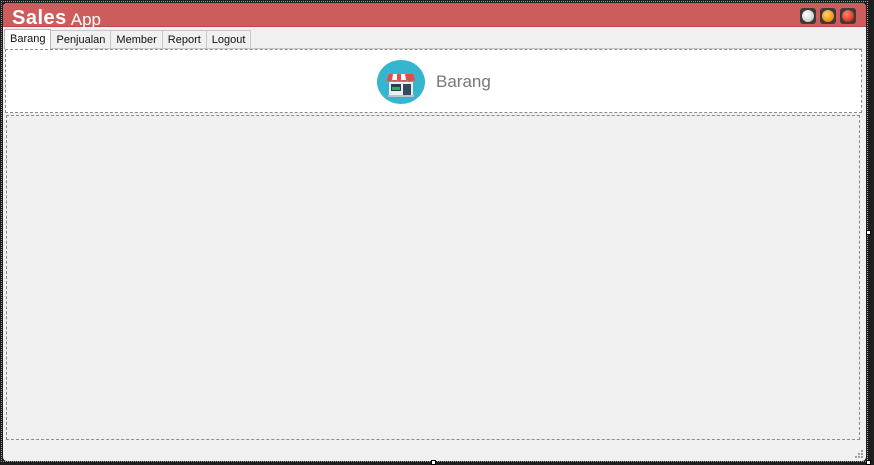 This screenshot has width=874, height=465. What do you see at coordinates (868, 232) in the screenshot?
I see `resize-handle-right` at bounding box center [868, 232].